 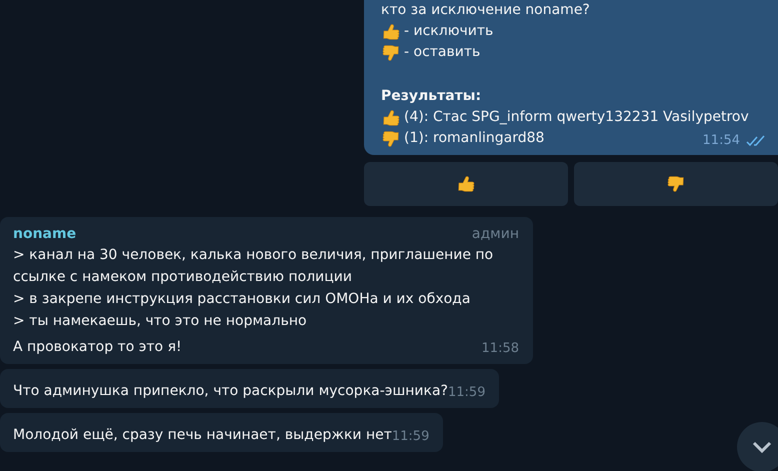 I want to click on scroll-down-button, so click(x=757, y=446).